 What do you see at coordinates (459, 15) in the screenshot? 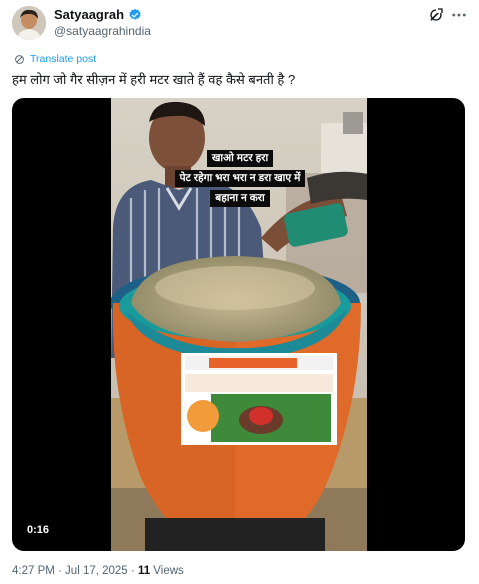
I see `more-icon` at bounding box center [459, 15].